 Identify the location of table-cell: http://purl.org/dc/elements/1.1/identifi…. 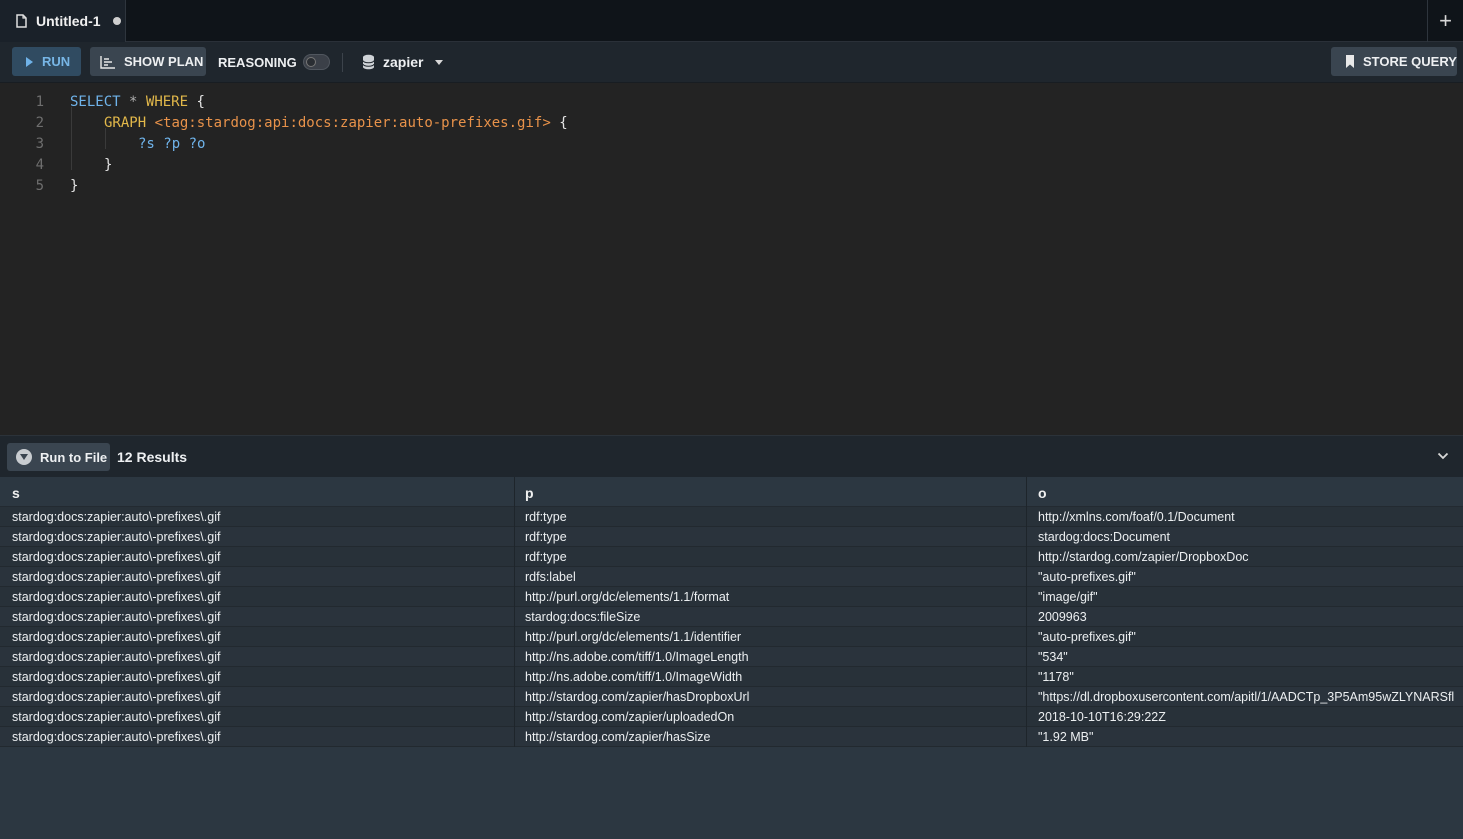
(633, 637).